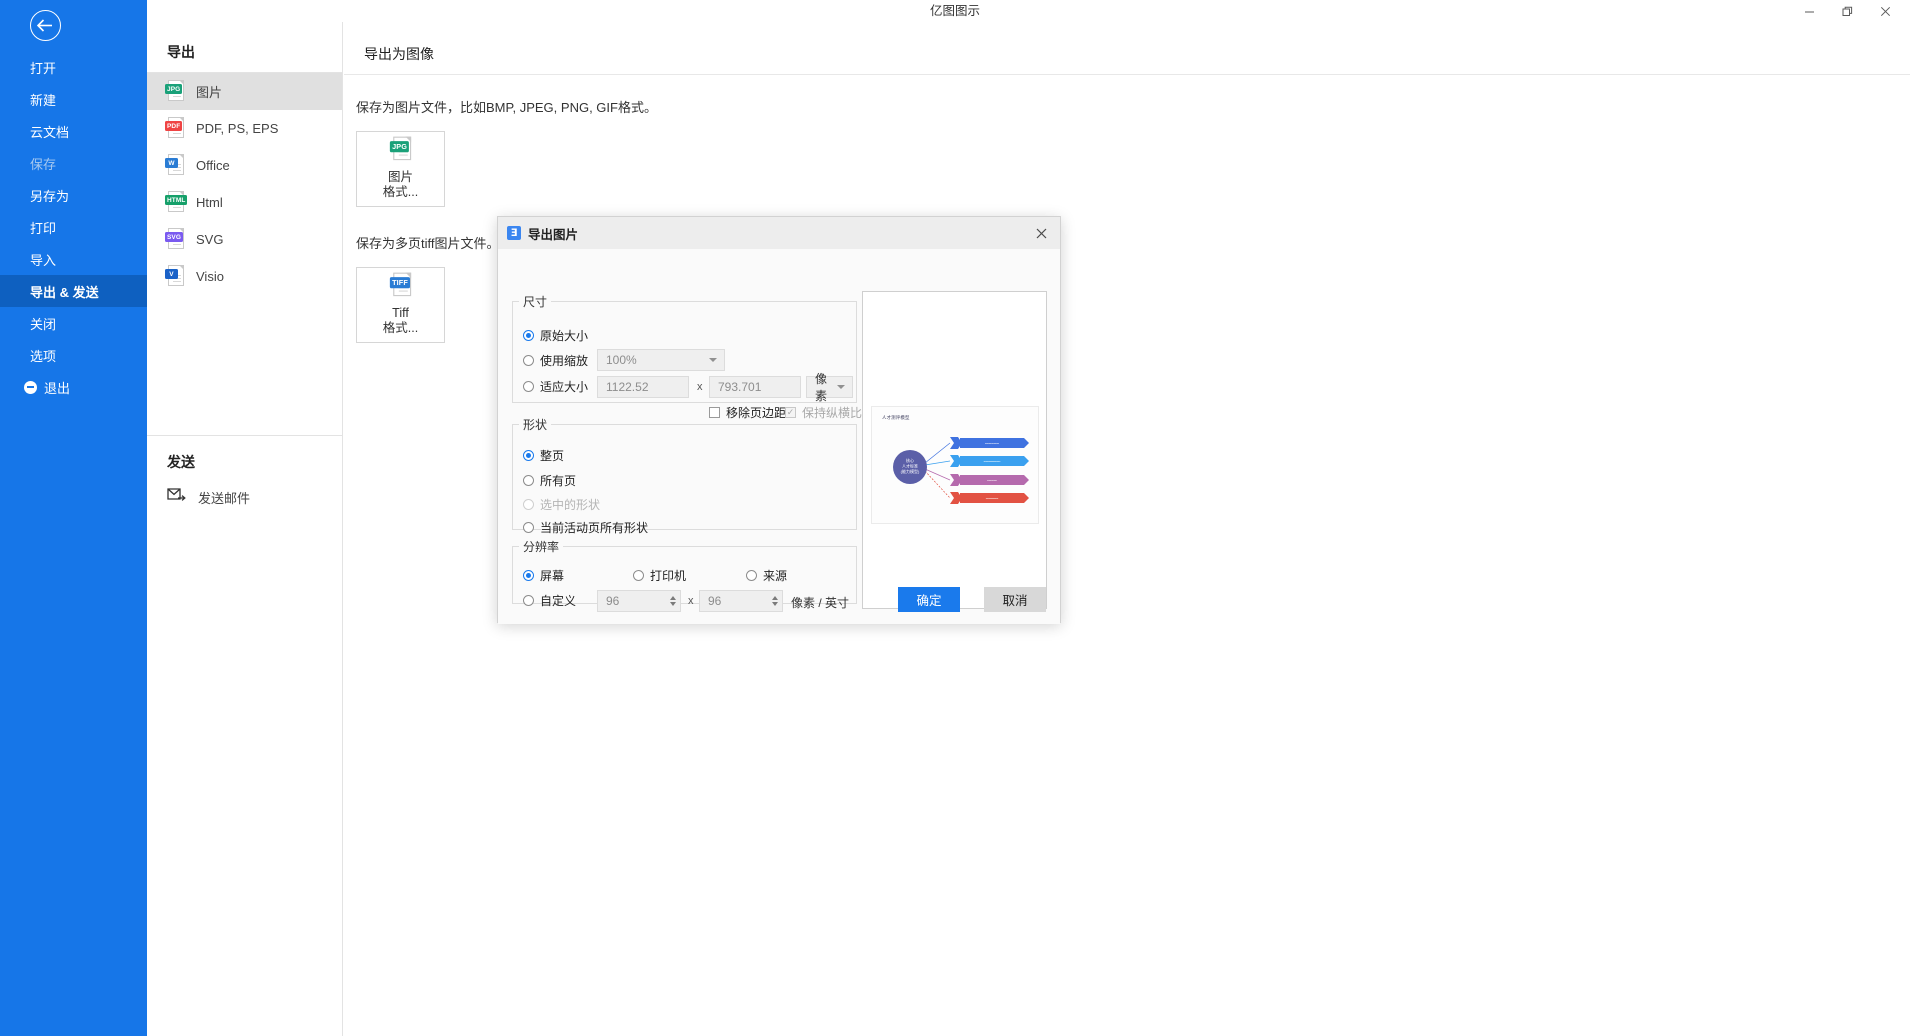 The image size is (1910, 1036). I want to click on radio-label: 当前活动页所有形状, so click(594, 528).